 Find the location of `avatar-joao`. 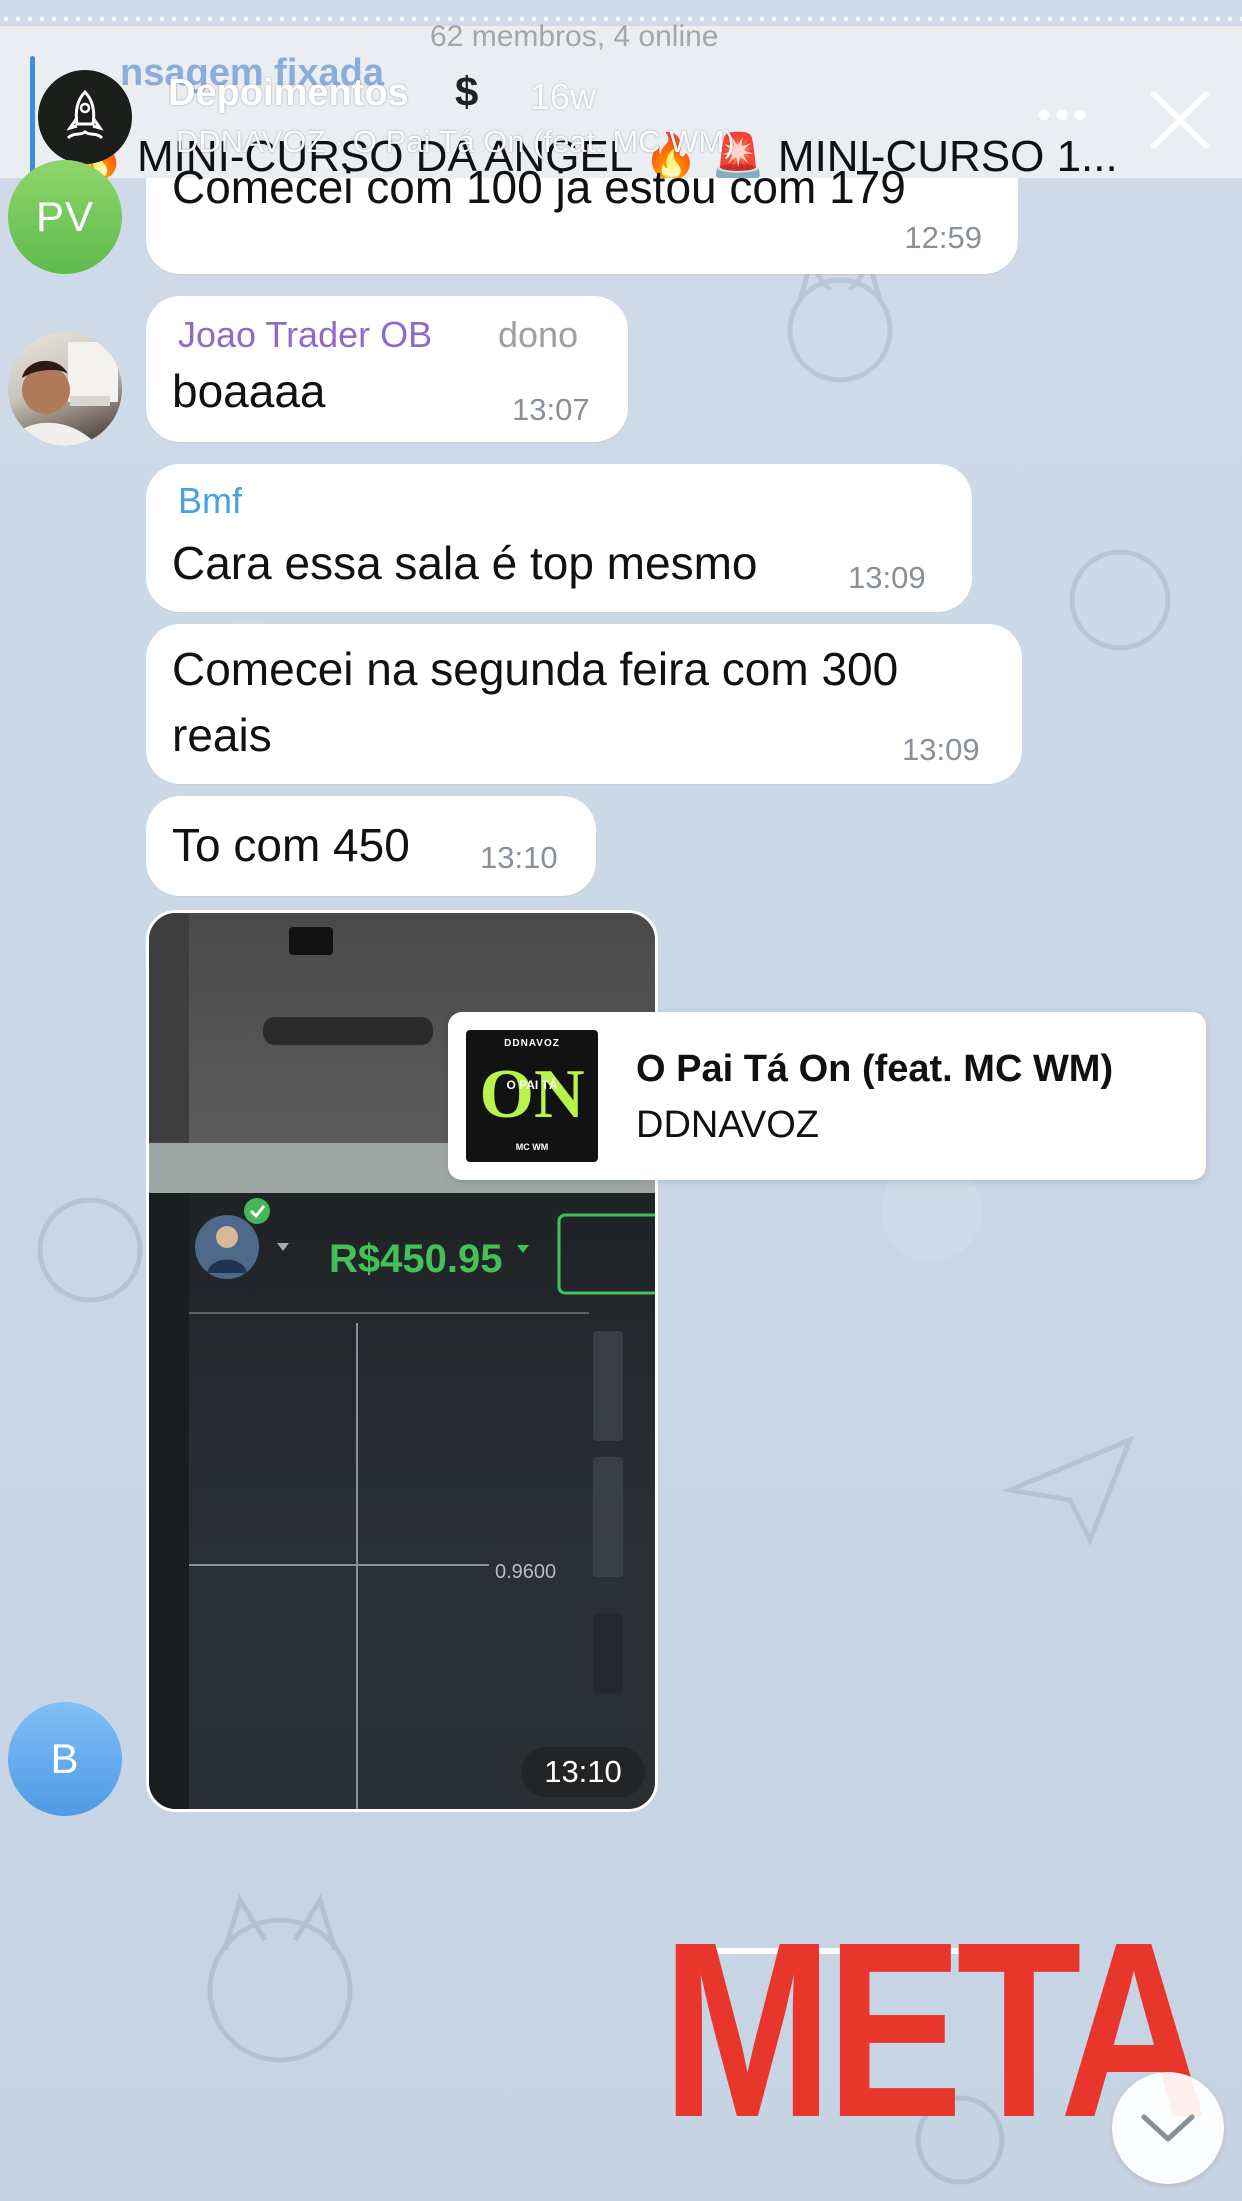

avatar-joao is located at coordinates (65, 389).